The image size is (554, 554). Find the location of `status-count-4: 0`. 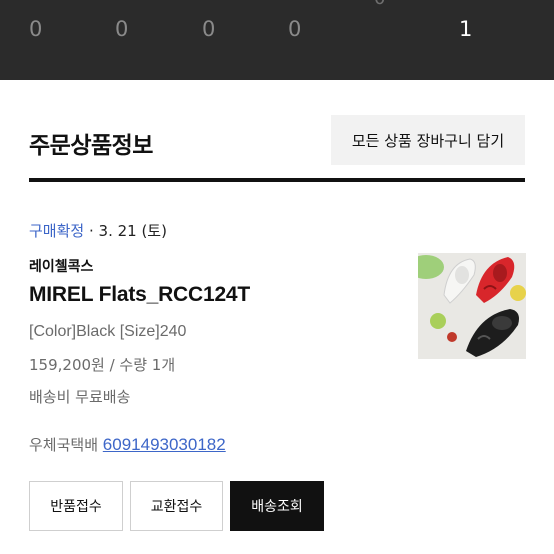

status-count-4: 0 is located at coordinates (294, 29).